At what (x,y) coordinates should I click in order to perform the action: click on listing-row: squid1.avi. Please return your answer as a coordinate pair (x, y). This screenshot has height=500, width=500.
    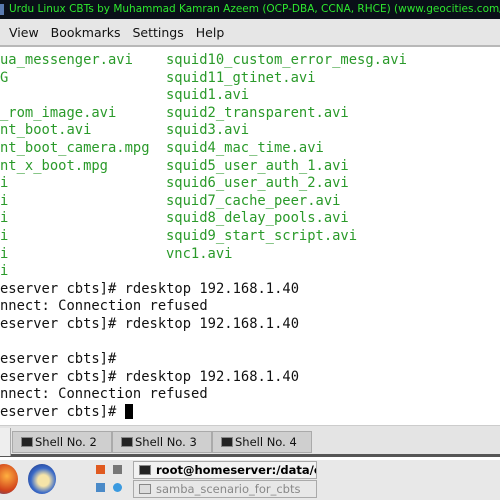
    Looking at the image, I should click on (250, 96).